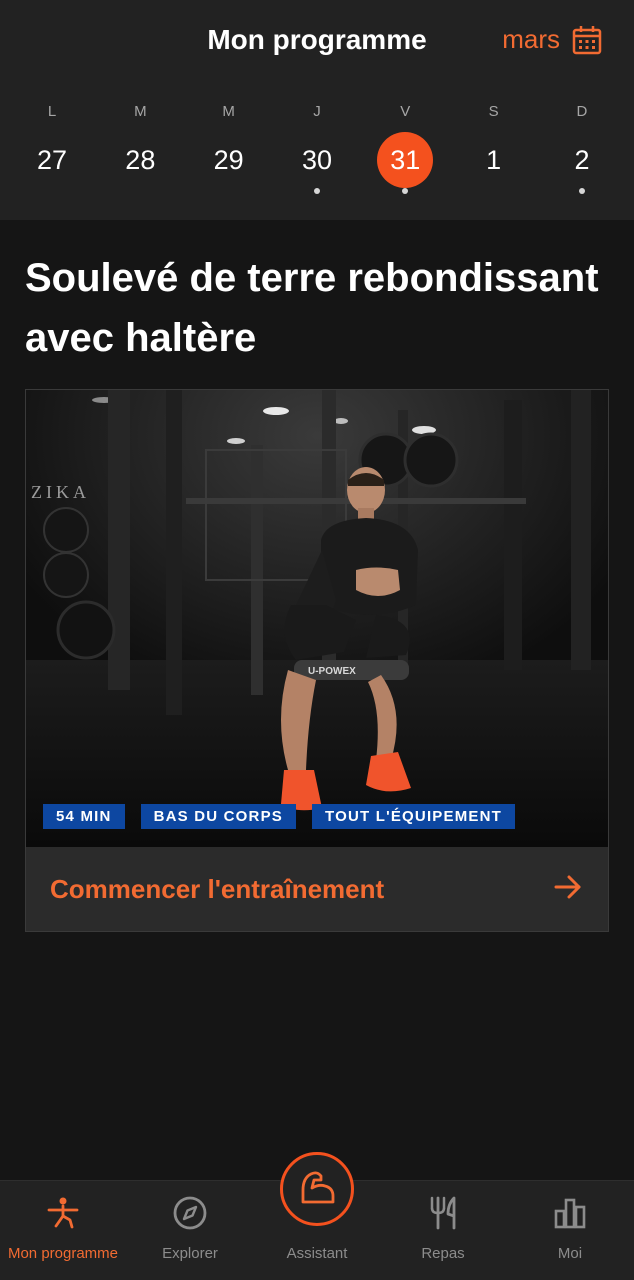 The width and height of the screenshot is (634, 1280). I want to click on day-number: 1, so click(494, 159).